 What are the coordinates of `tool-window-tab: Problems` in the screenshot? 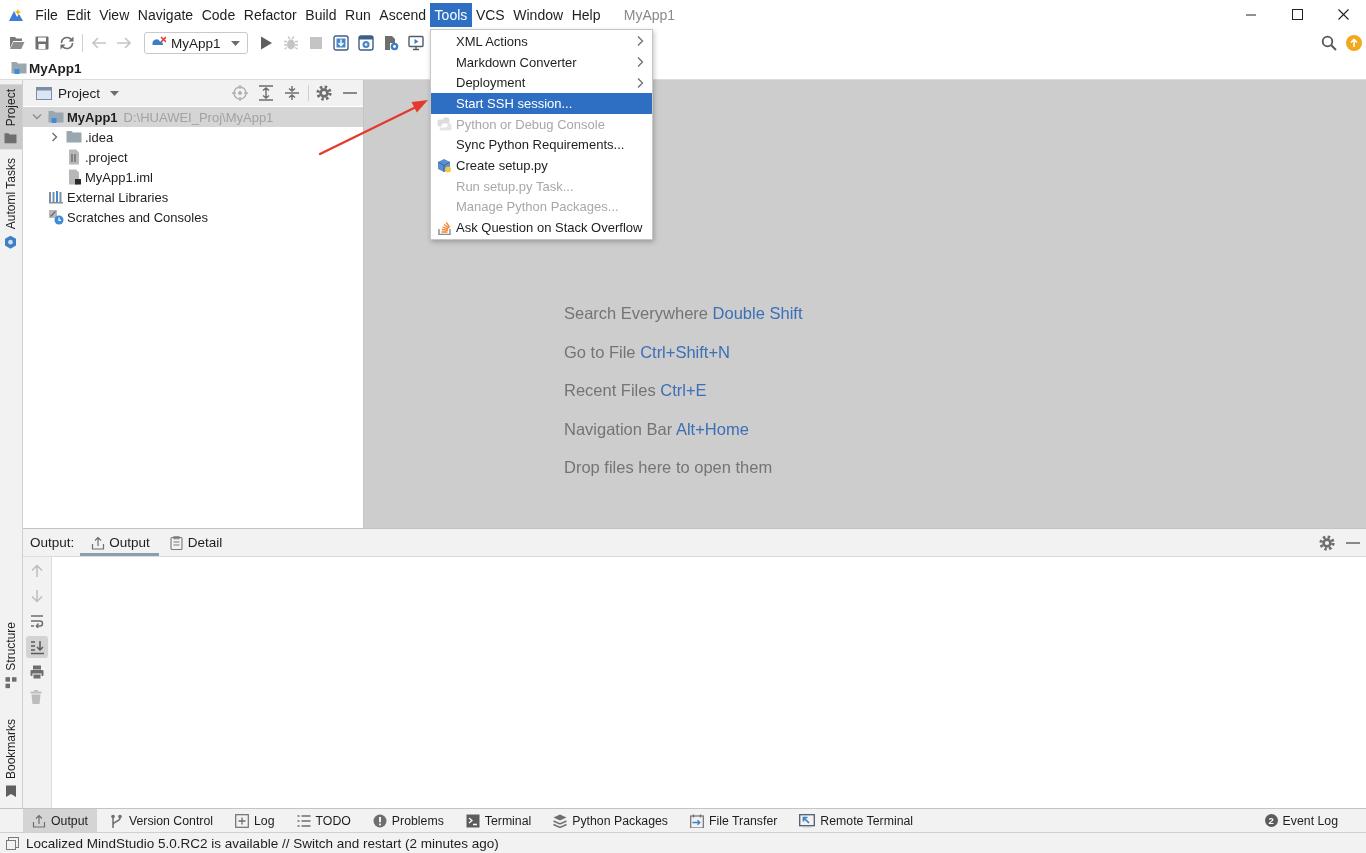 It's located at (408, 820).